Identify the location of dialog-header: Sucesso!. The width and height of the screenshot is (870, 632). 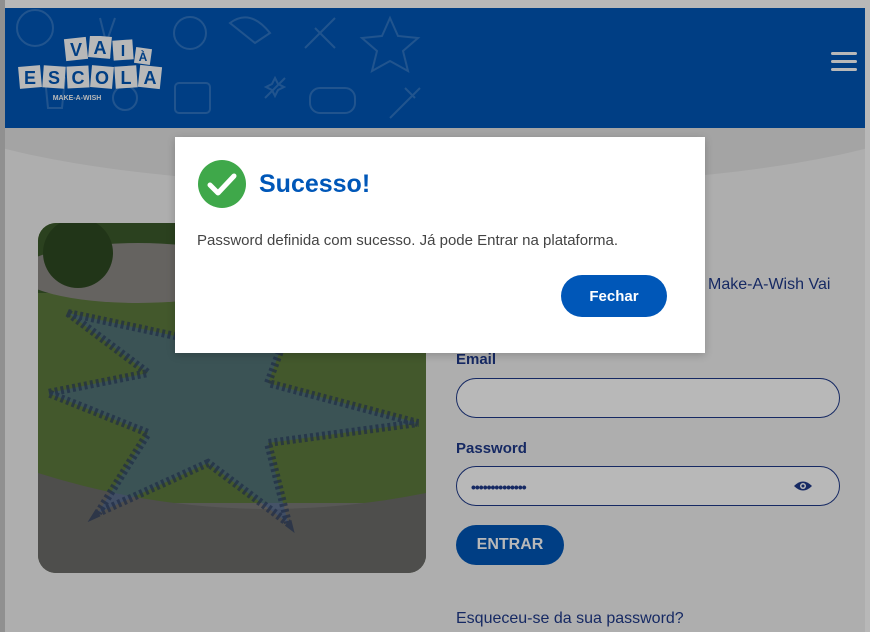
(283, 184).